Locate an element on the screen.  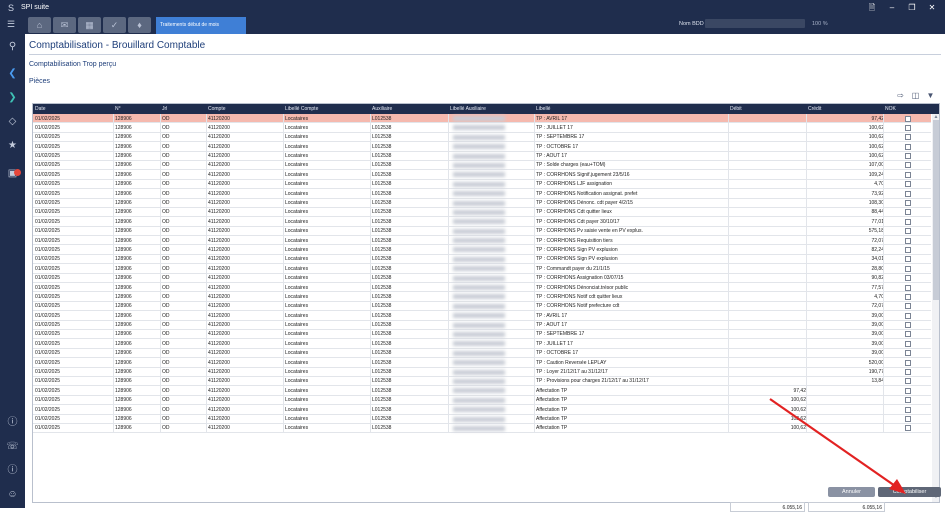
export-icon: ⇨ is located at coordinates (900, 95).